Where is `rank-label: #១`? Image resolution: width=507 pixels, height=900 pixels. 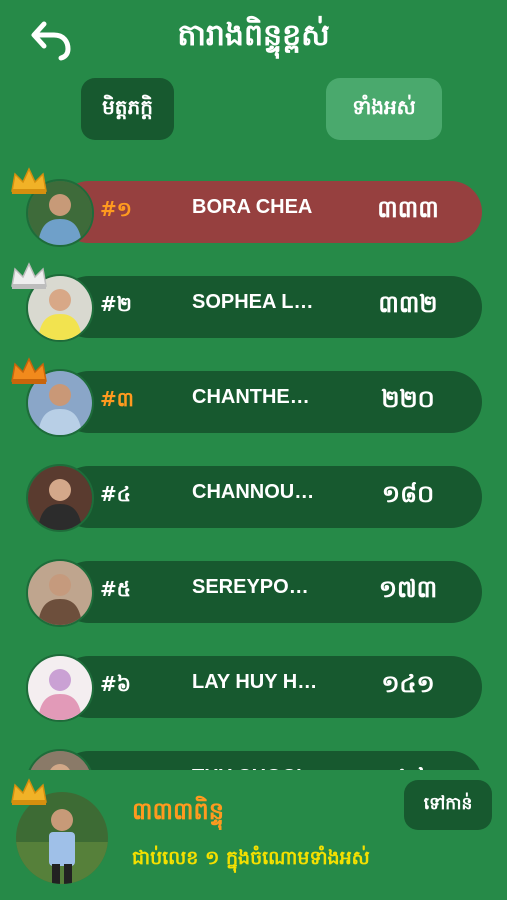 rank-label: #១ is located at coordinates (116, 209).